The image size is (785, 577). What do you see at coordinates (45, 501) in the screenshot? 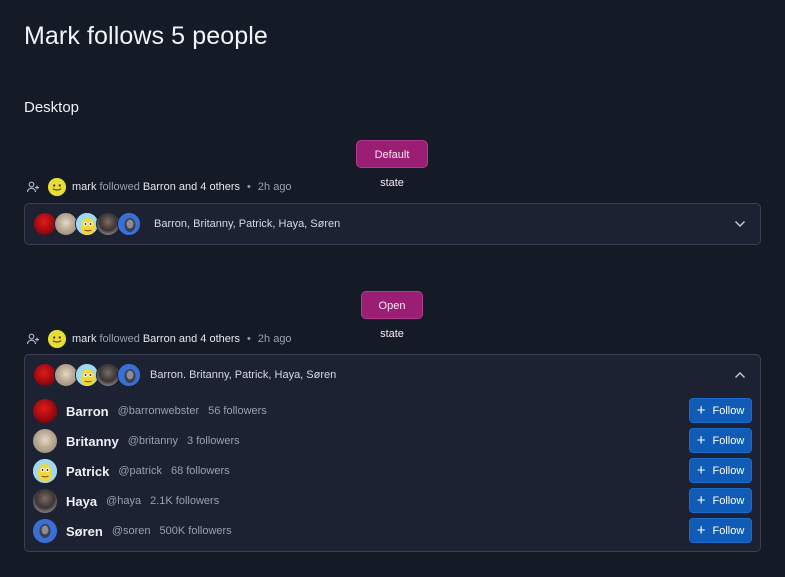
I see `haya-avatar` at bounding box center [45, 501].